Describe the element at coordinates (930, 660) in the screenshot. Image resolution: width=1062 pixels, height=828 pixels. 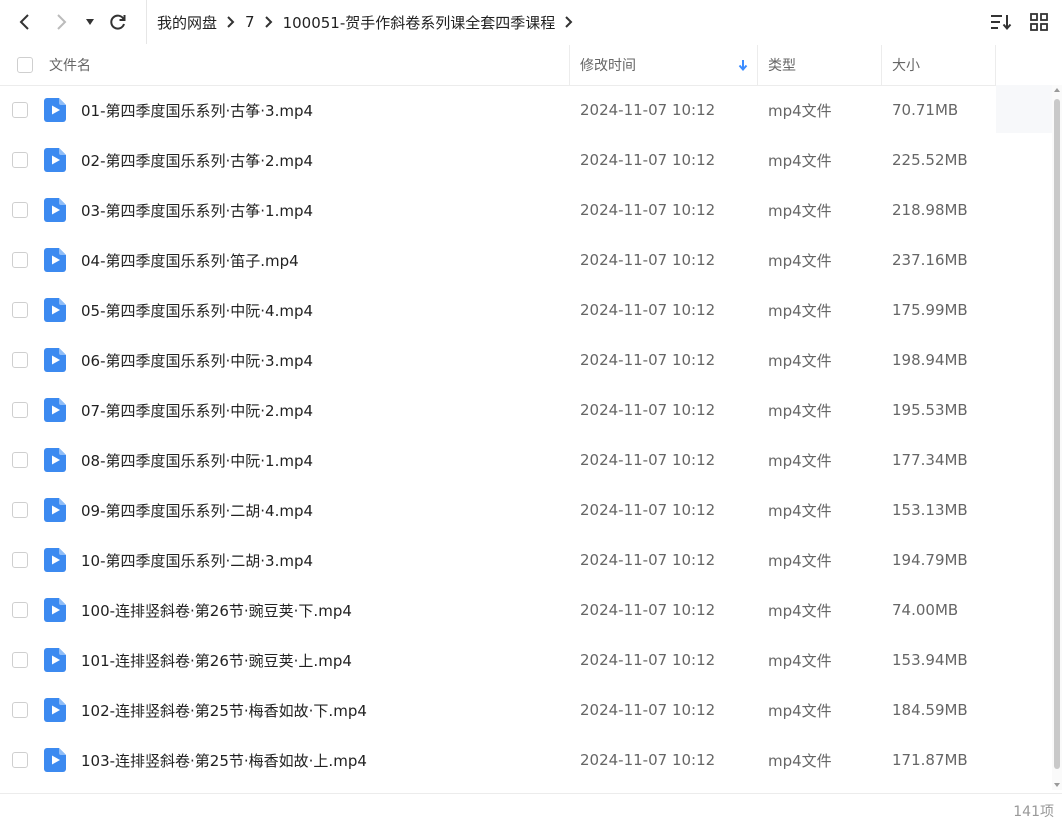
I see `file-size: 153.94MB` at that location.